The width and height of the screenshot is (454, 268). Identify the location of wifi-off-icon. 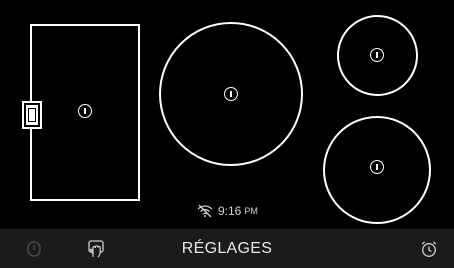
(205, 211).